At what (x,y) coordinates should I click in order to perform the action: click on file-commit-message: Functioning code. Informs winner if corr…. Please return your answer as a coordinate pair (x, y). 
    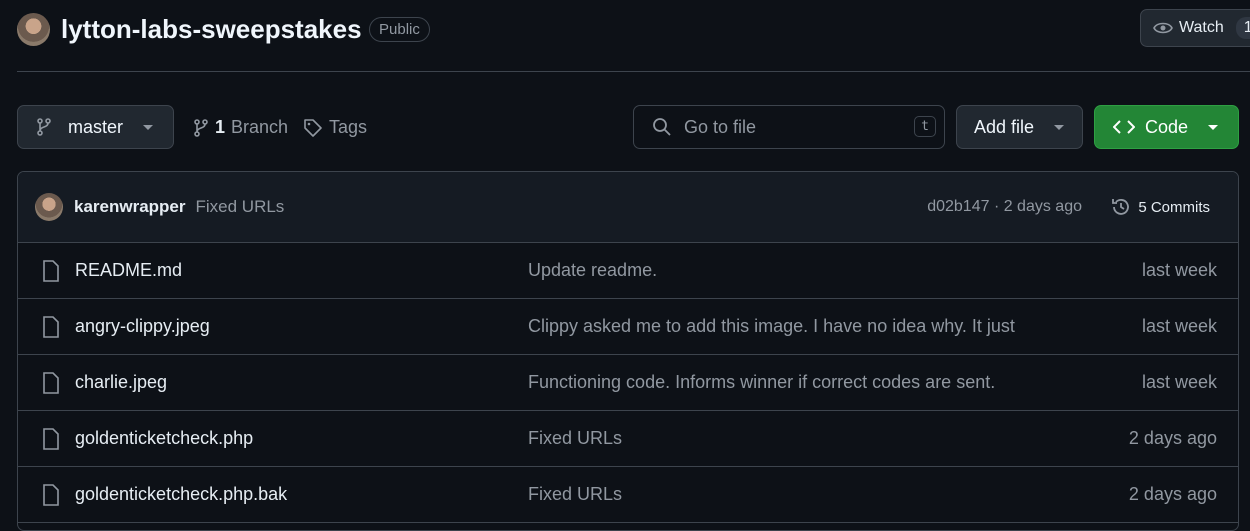
    Looking at the image, I should click on (761, 382).